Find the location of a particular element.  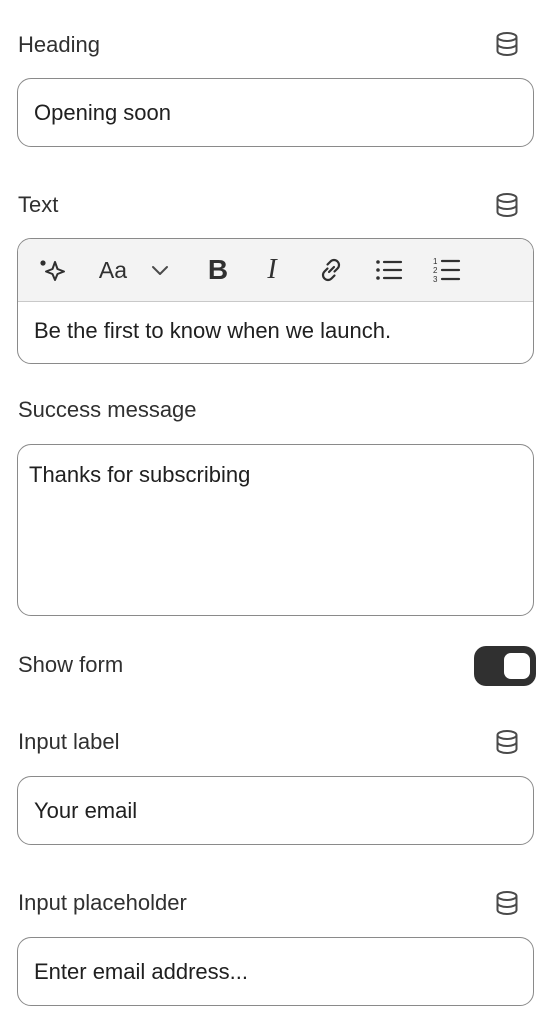

link-icon is located at coordinates (331, 270).